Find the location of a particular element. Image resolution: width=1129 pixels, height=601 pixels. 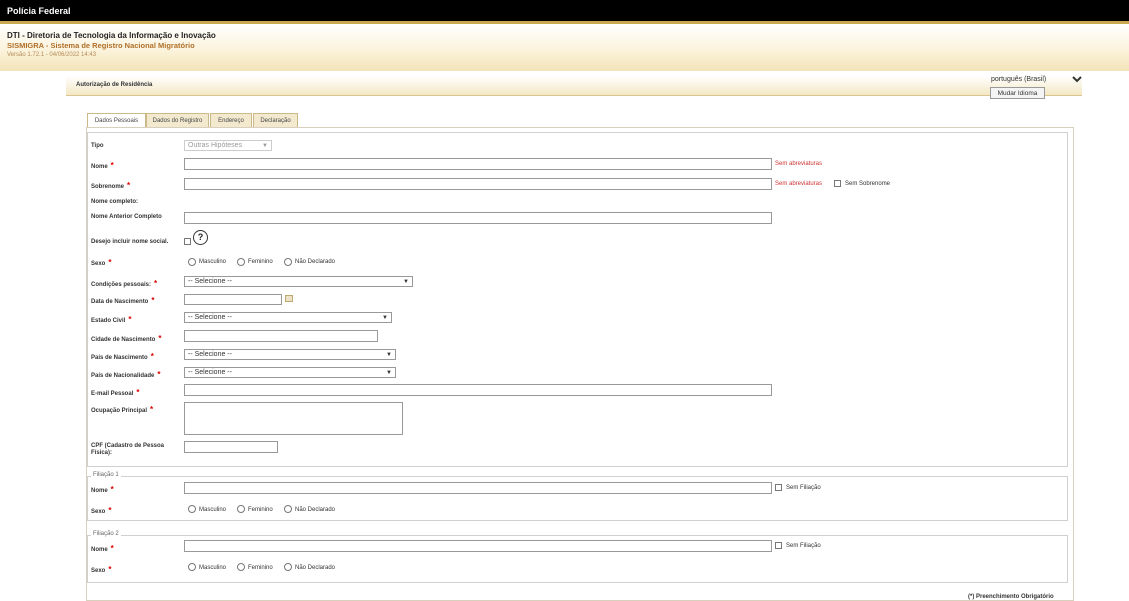

filiacao-1-nao-declarado-radio is located at coordinates (288, 509).